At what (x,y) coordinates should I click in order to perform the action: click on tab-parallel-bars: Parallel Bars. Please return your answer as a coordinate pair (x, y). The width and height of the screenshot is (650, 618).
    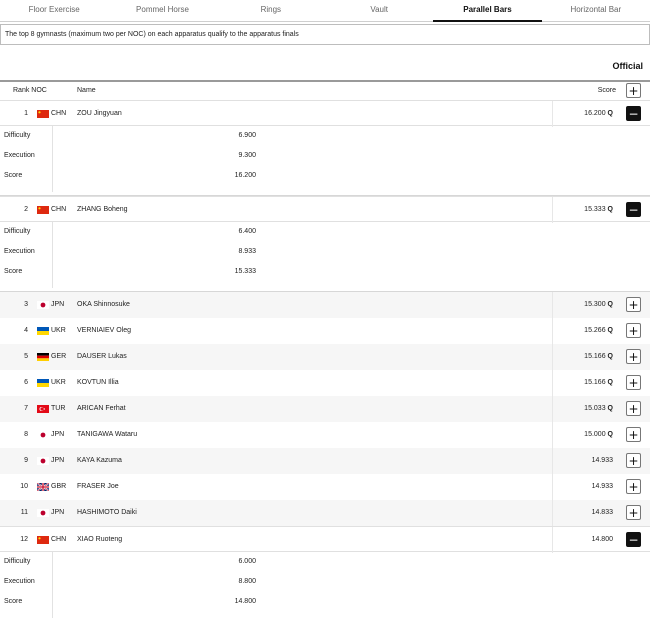
    Looking at the image, I should click on (487, 11).